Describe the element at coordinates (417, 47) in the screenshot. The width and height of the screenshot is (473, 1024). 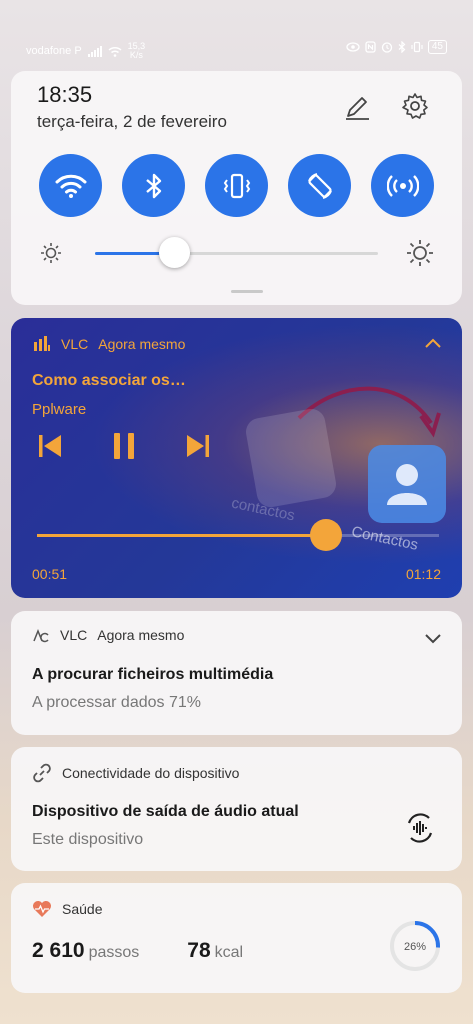
I see `vibrate-status-icon` at that location.